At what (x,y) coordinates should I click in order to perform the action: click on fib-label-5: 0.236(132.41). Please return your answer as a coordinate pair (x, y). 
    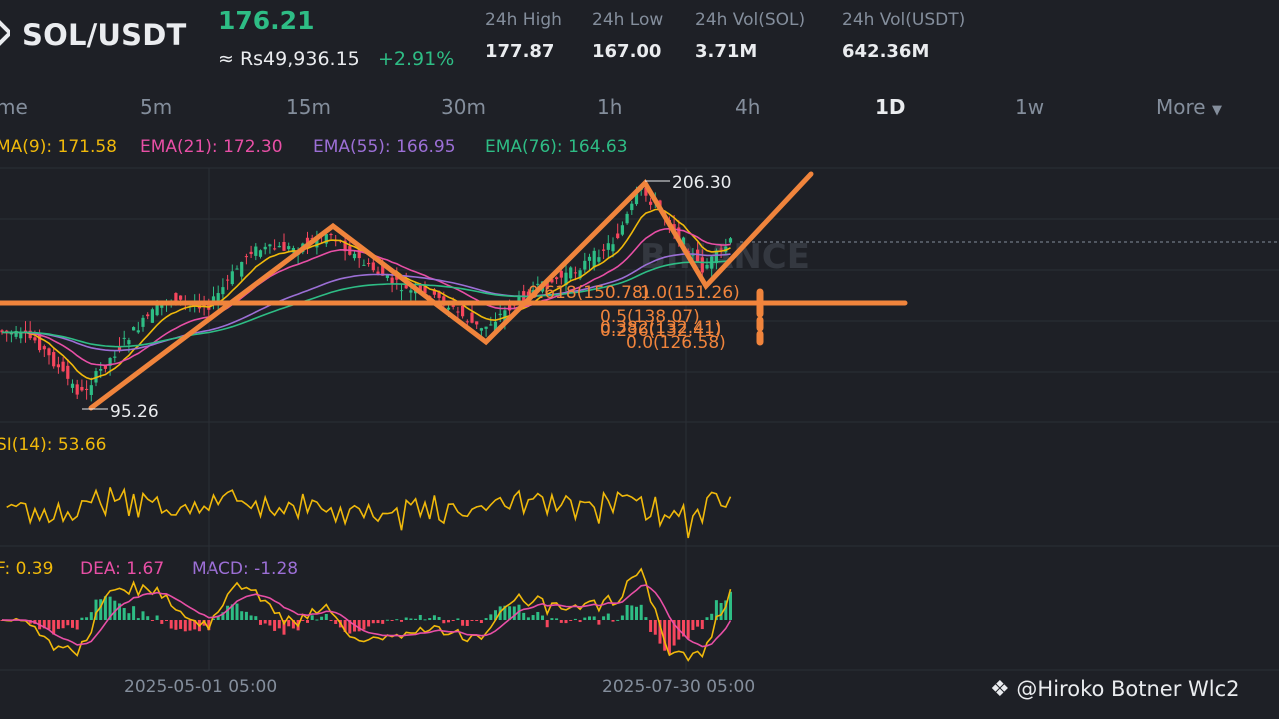
    Looking at the image, I should click on (660, 331).